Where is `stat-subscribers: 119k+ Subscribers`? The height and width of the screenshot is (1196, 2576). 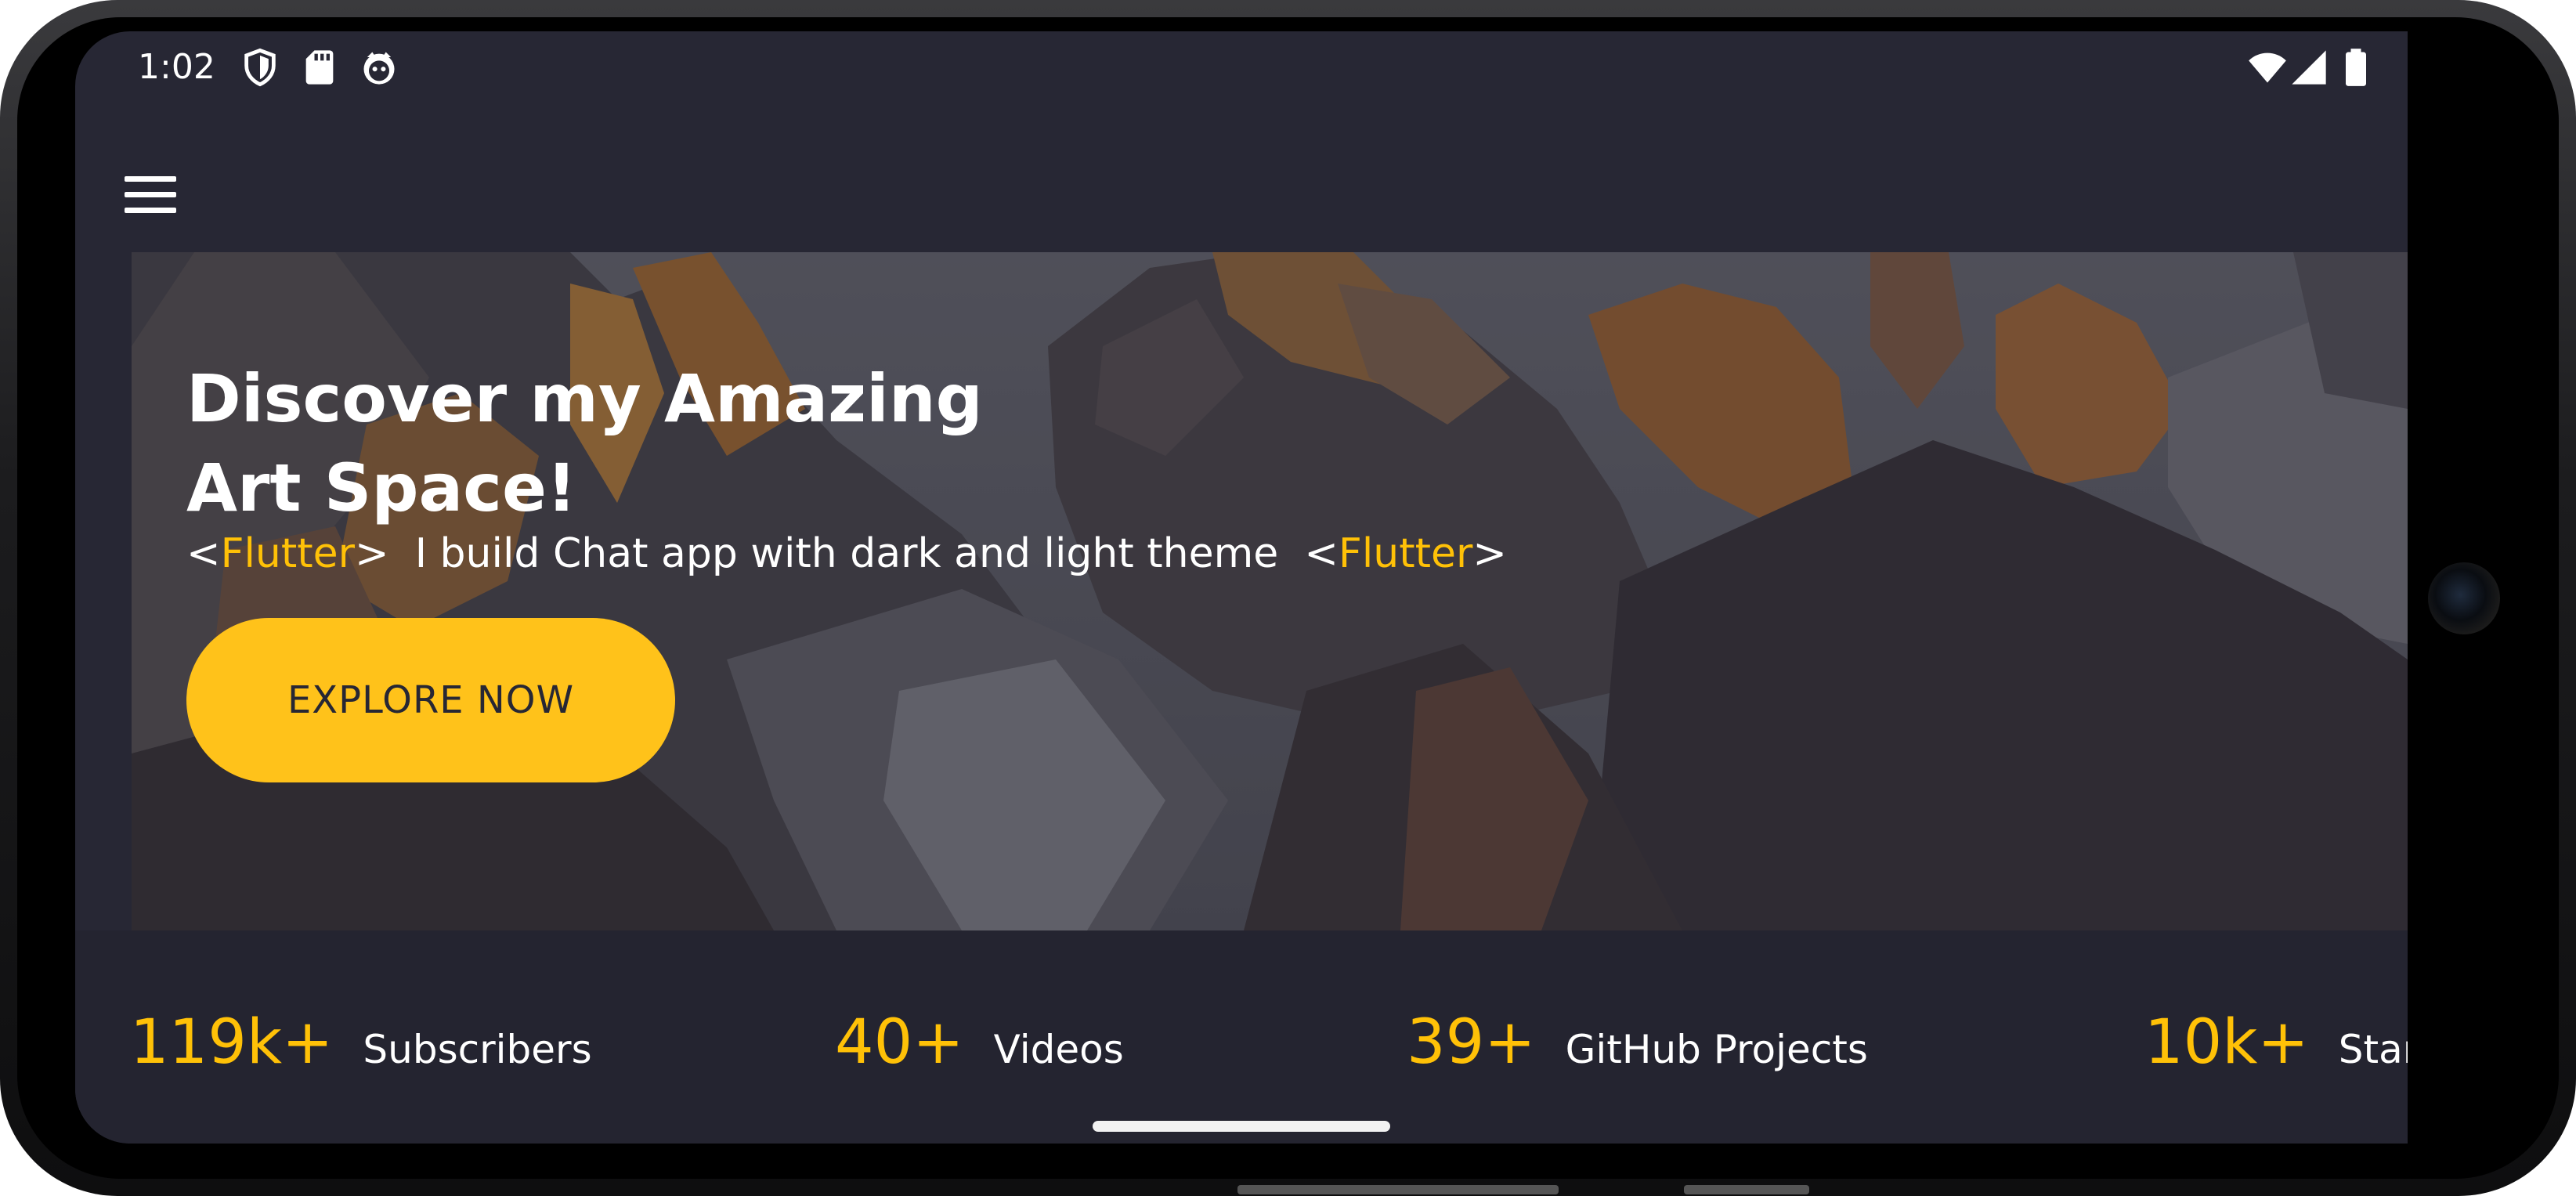 stat-subscribers: 119k+ Subscribers is located at coordinates (361, 1042).